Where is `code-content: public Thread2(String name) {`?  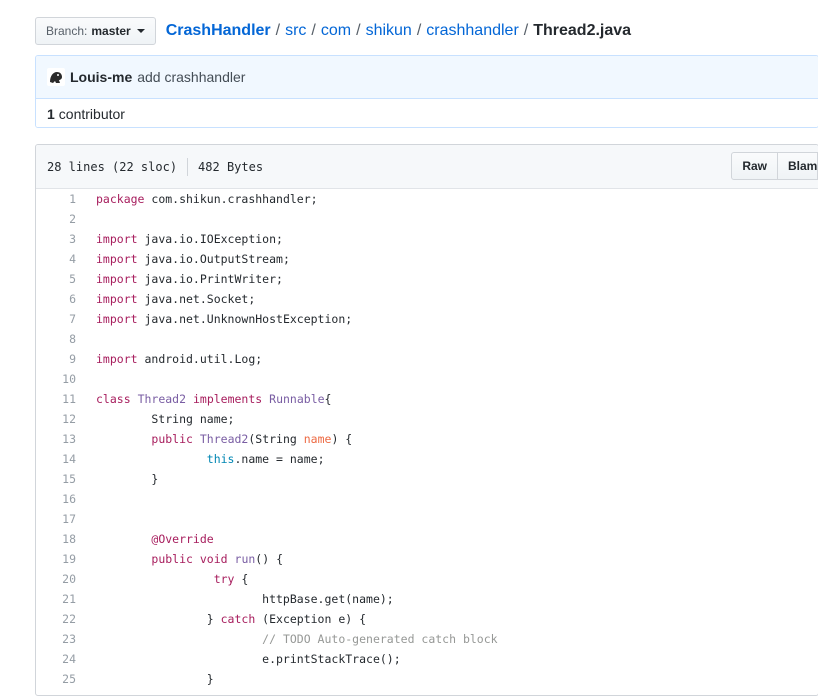 code-content: public Thread2(String name) { is located at coordinates (219, 439).